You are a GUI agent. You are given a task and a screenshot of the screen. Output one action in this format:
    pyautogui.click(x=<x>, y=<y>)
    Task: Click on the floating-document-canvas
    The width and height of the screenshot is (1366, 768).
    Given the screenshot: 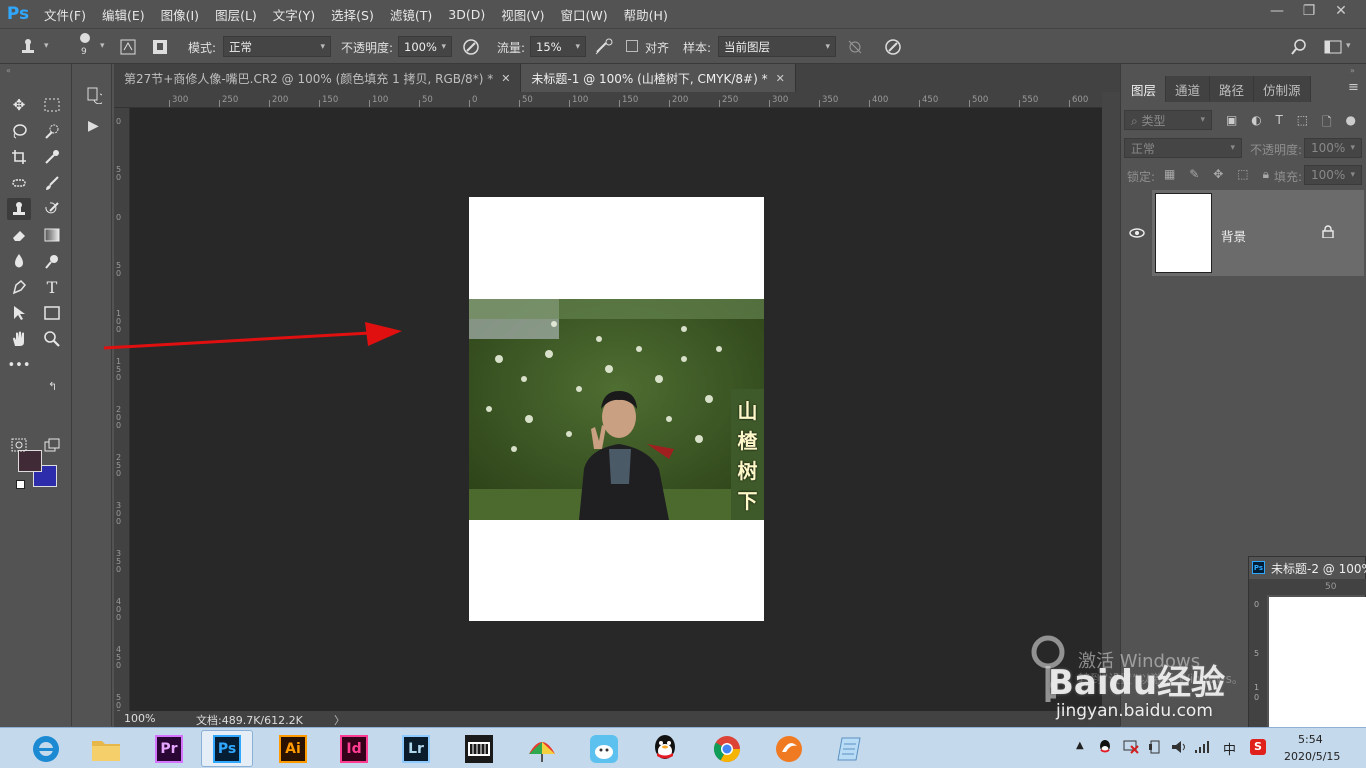 What is the action you would take?
    pyautogui.click(x=1317, y=663)
    